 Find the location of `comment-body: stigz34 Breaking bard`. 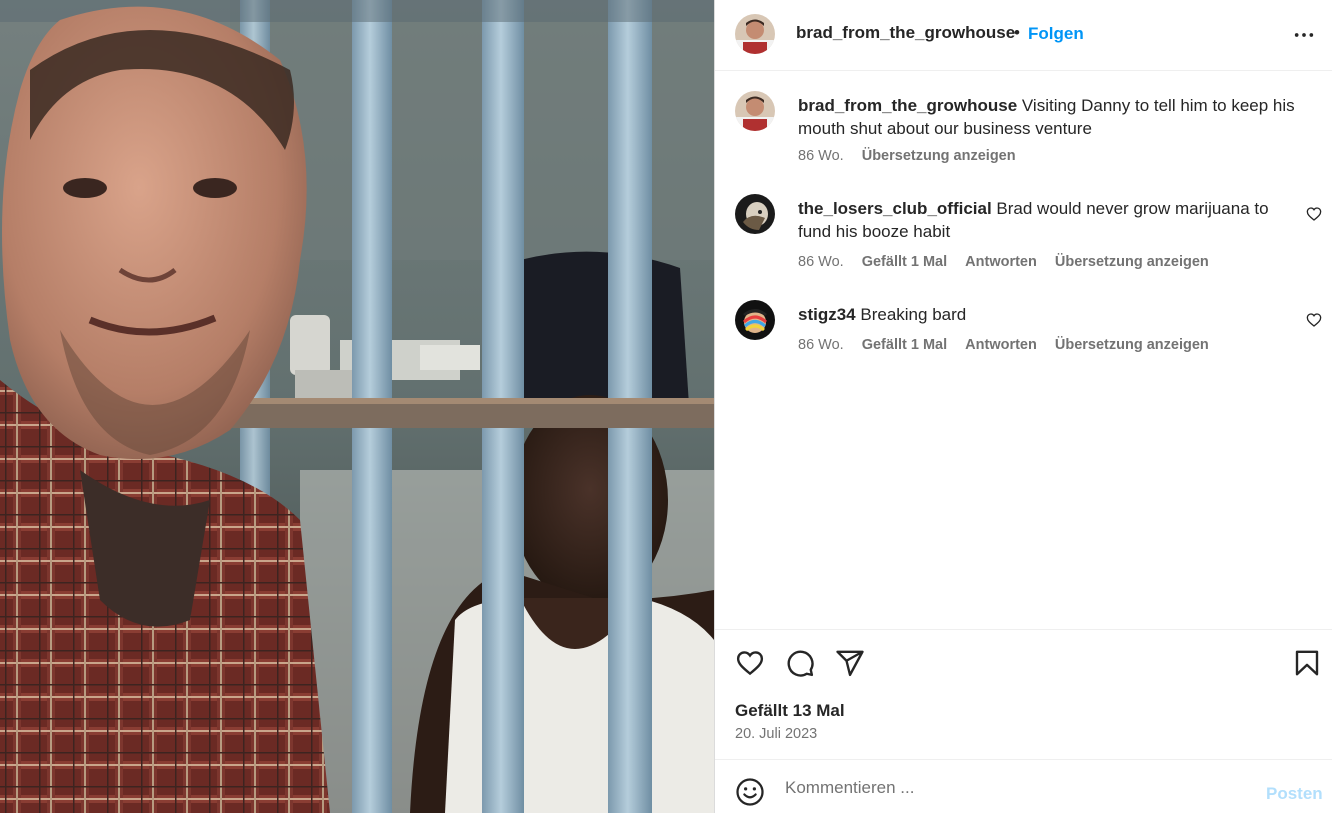

comment-body: stigz34 Breaking bard is located at coordinates (1050, 314).